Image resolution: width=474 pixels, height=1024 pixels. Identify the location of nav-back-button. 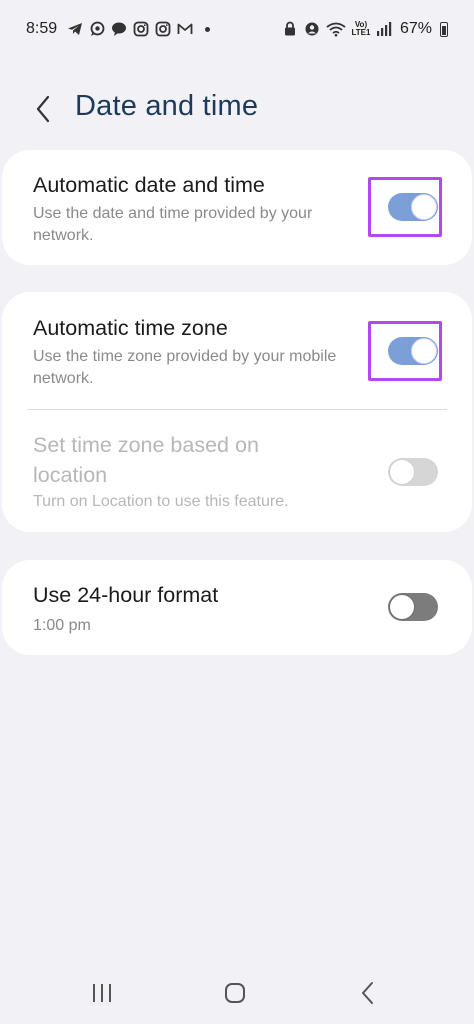
(368, 993).